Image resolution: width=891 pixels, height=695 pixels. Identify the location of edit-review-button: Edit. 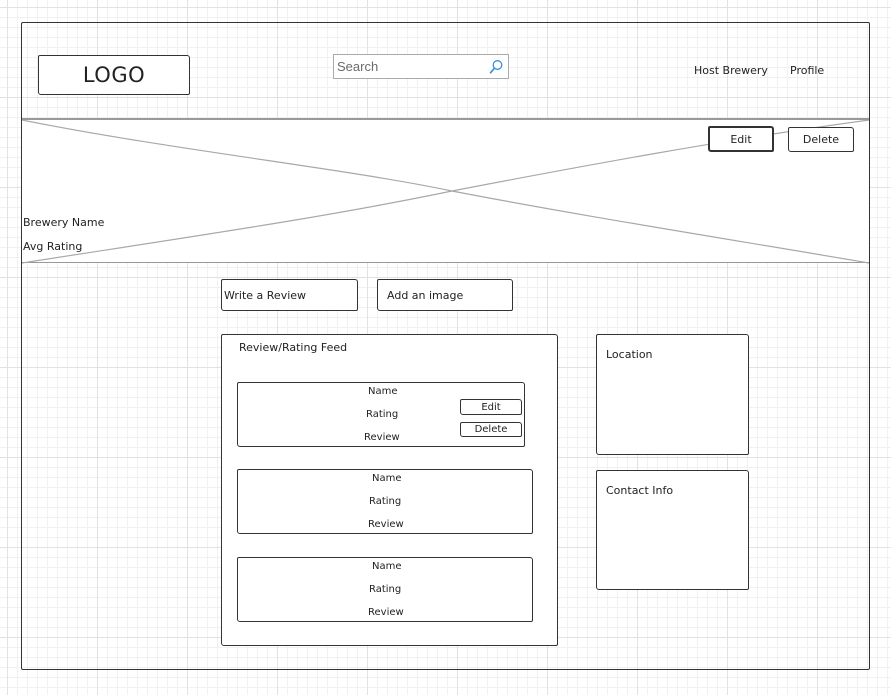
(491, 407).